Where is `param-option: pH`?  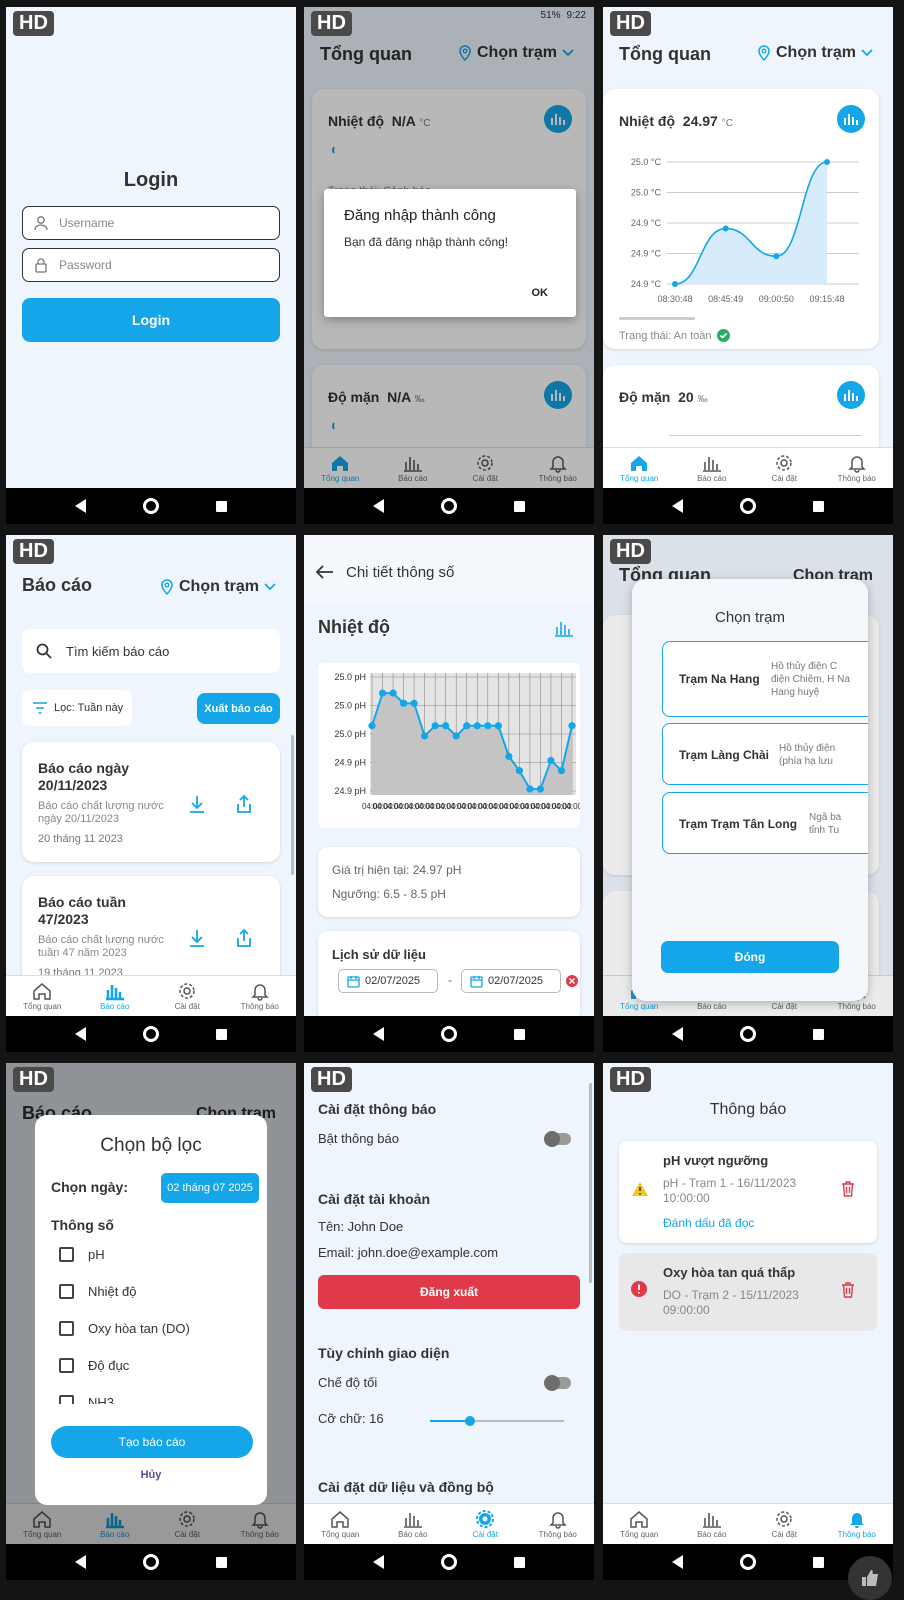
param-option: pH is located at coordinates (82, 1254).